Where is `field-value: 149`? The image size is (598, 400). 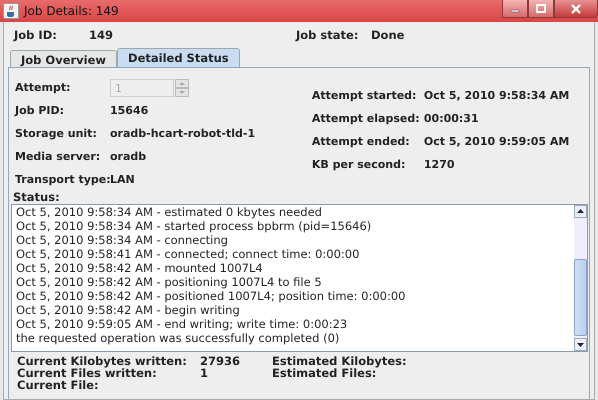
field-value: 149 is located at coordinates (101, 35).